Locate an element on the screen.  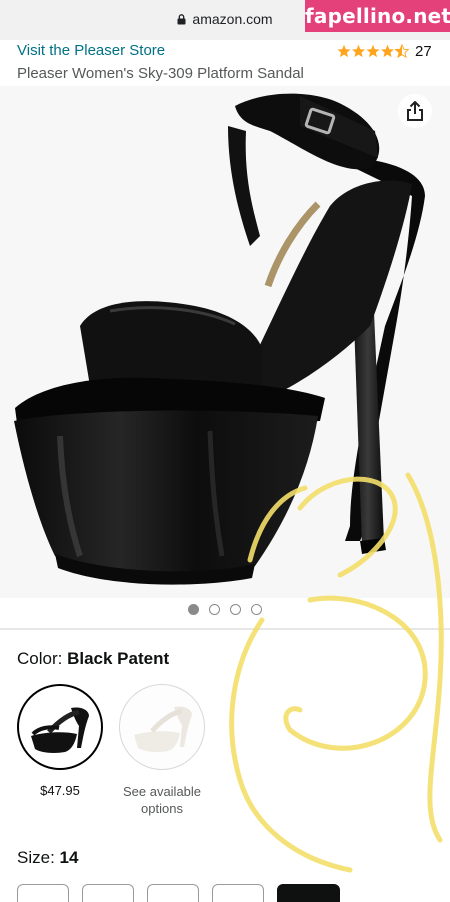
store-link: Visit the Pleaser Store is located at coordinates (91, 50).